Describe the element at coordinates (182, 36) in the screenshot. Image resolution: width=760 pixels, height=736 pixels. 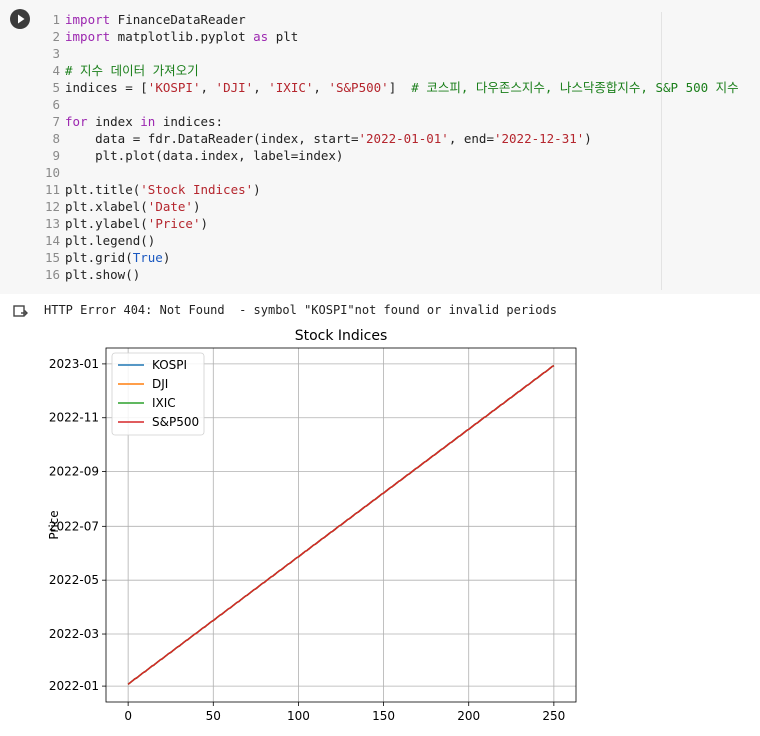
I see `code-token: matplotlib.pyplot` at that location.